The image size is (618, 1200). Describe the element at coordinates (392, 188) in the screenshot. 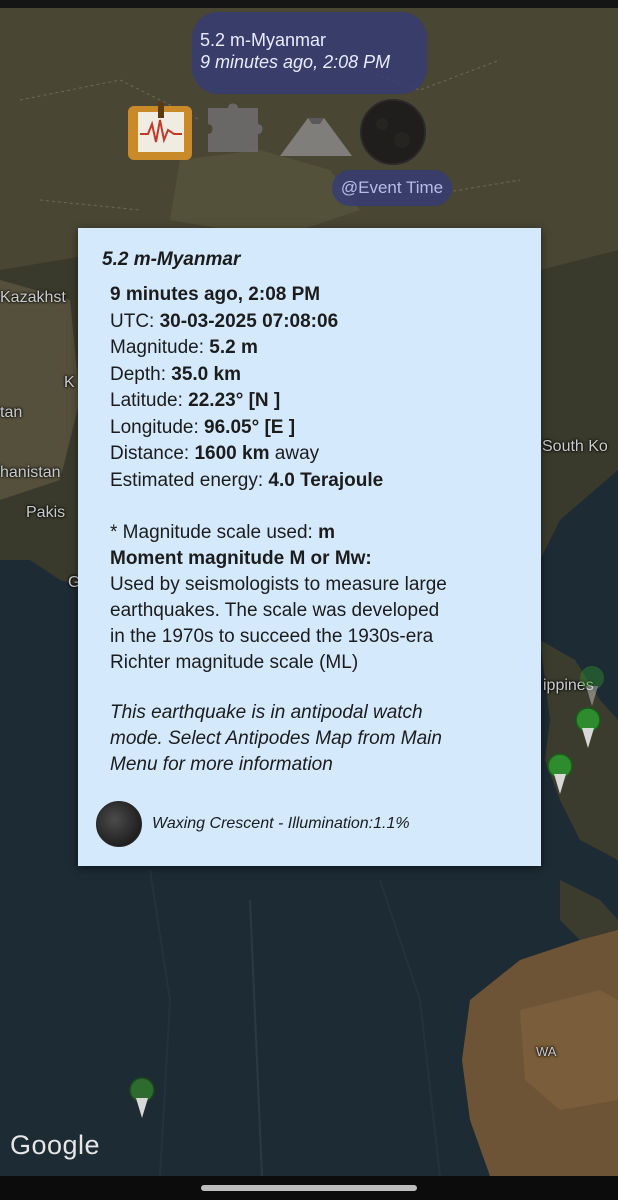

I see `event-time-button: @Event Time` at that location.